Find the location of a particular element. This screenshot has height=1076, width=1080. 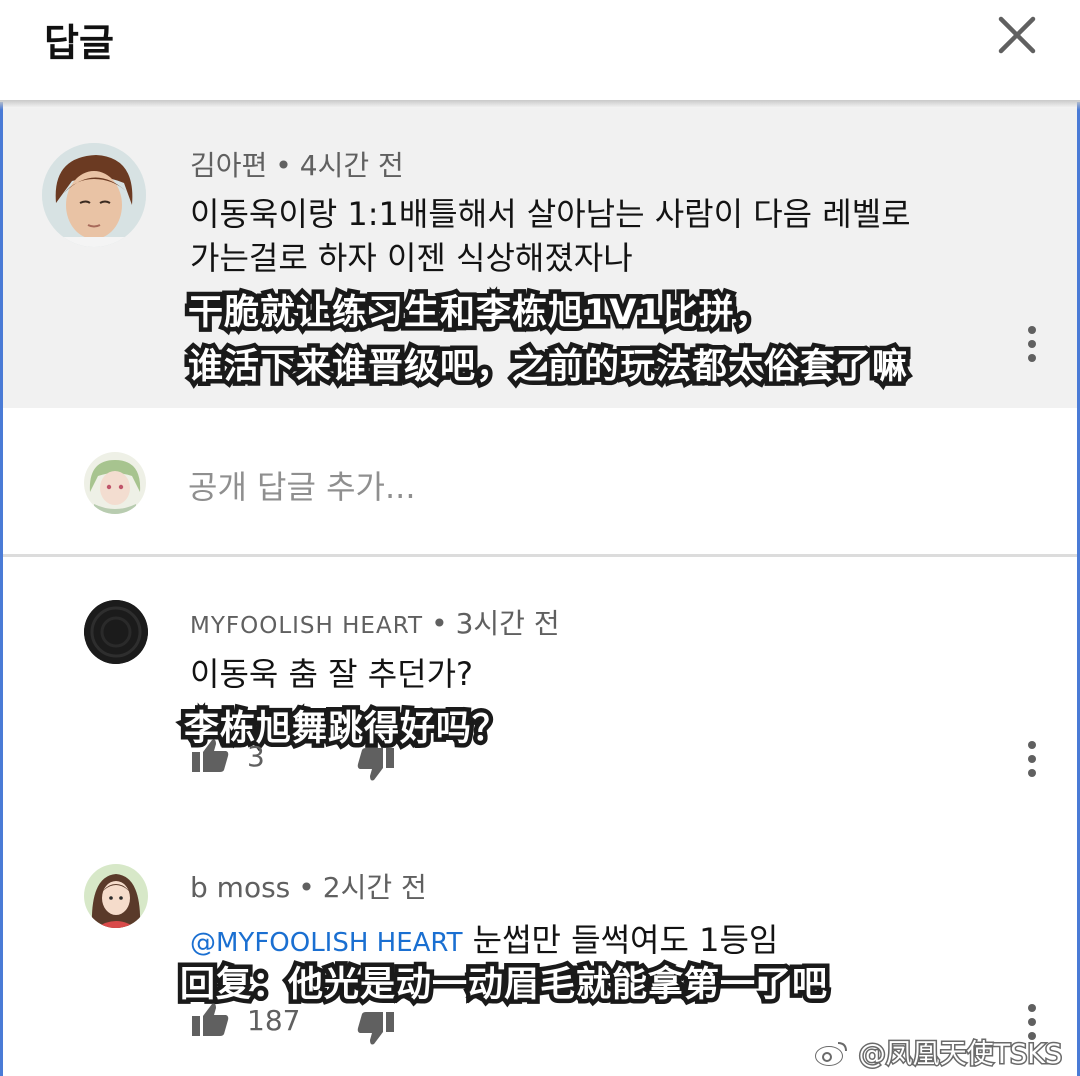

subtitle-overlay: 李栋旭舞跳得好吗？ is located at coordinates (345, 729).